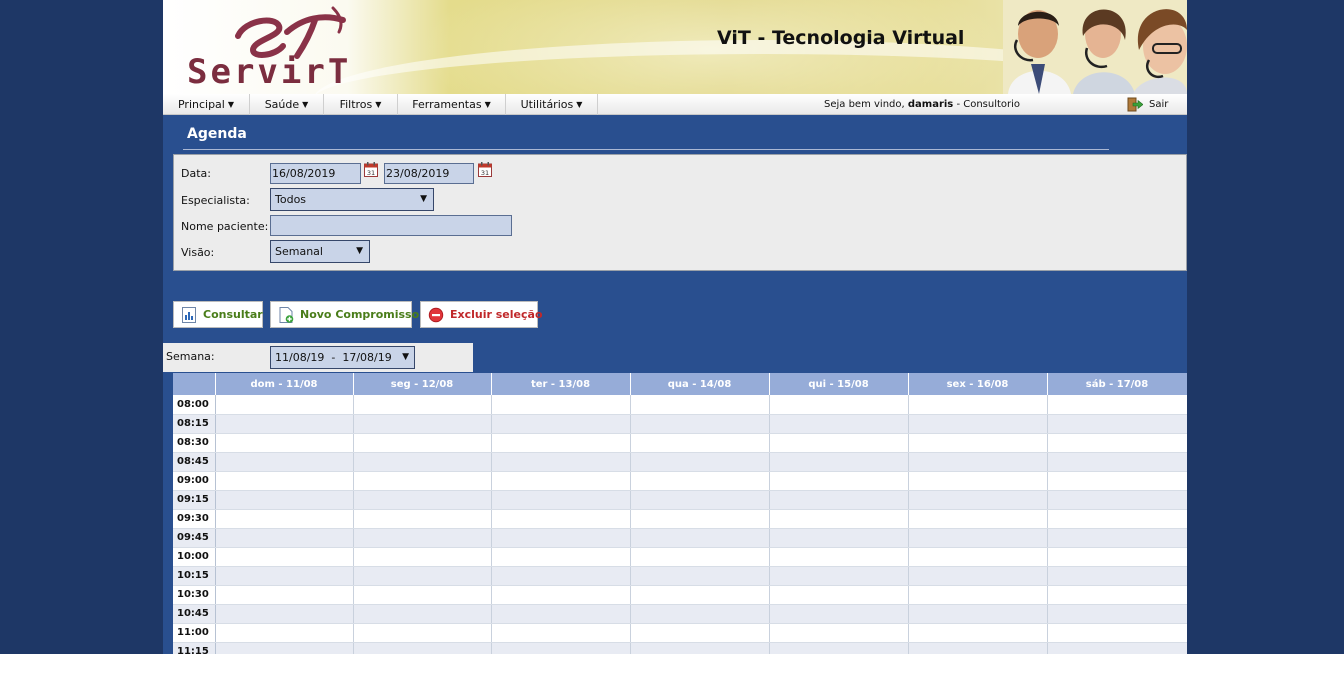  I want to click on date-to-input: 23/08/2019, so click(429, 173).